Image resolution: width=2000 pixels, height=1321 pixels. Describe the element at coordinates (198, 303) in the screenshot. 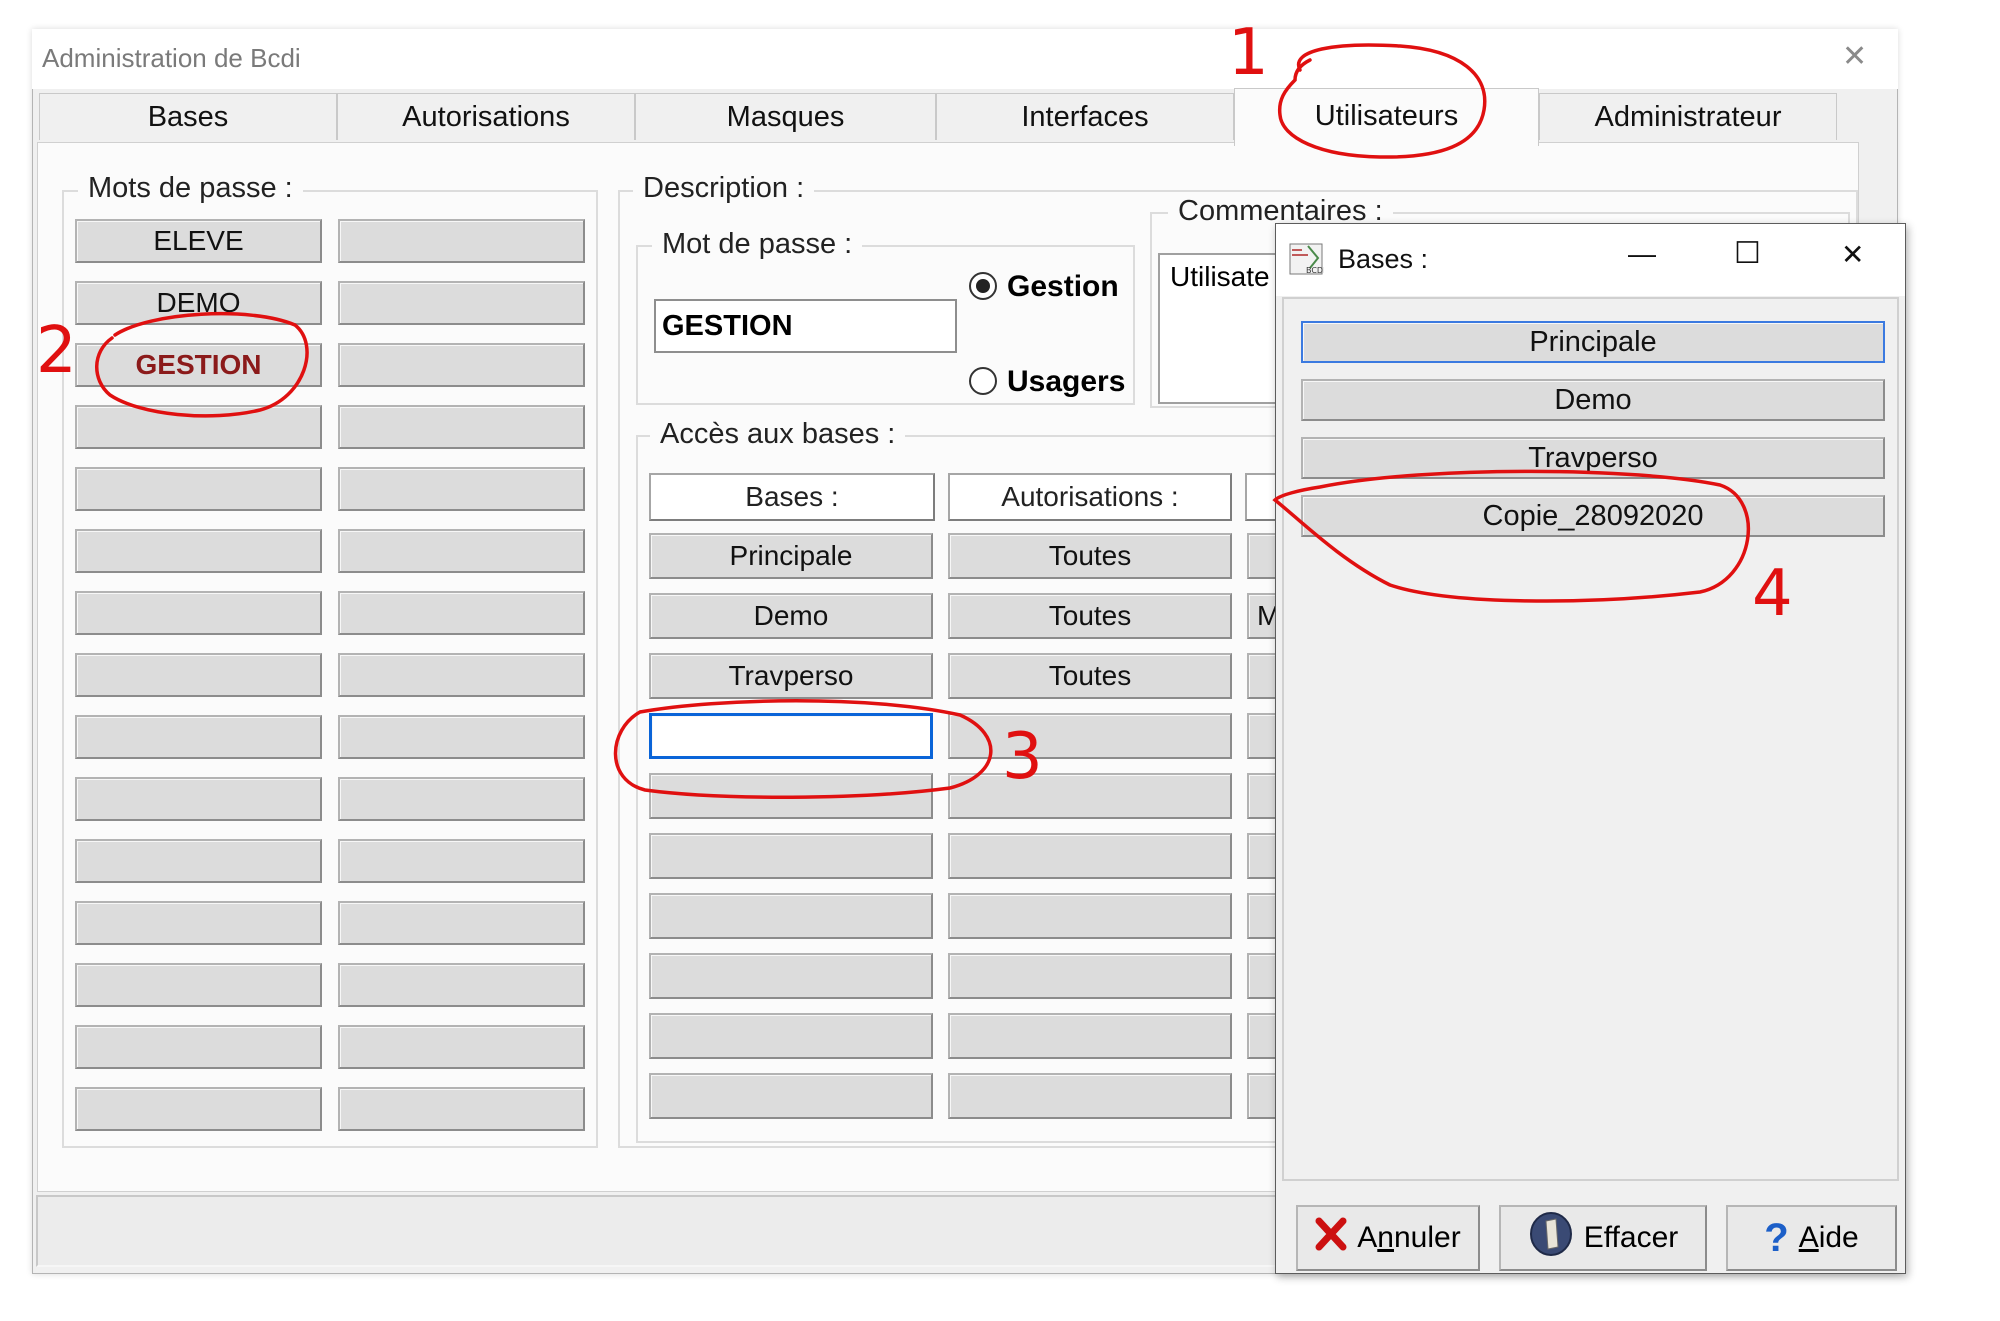

I see `password-button: DEMO` at that location.